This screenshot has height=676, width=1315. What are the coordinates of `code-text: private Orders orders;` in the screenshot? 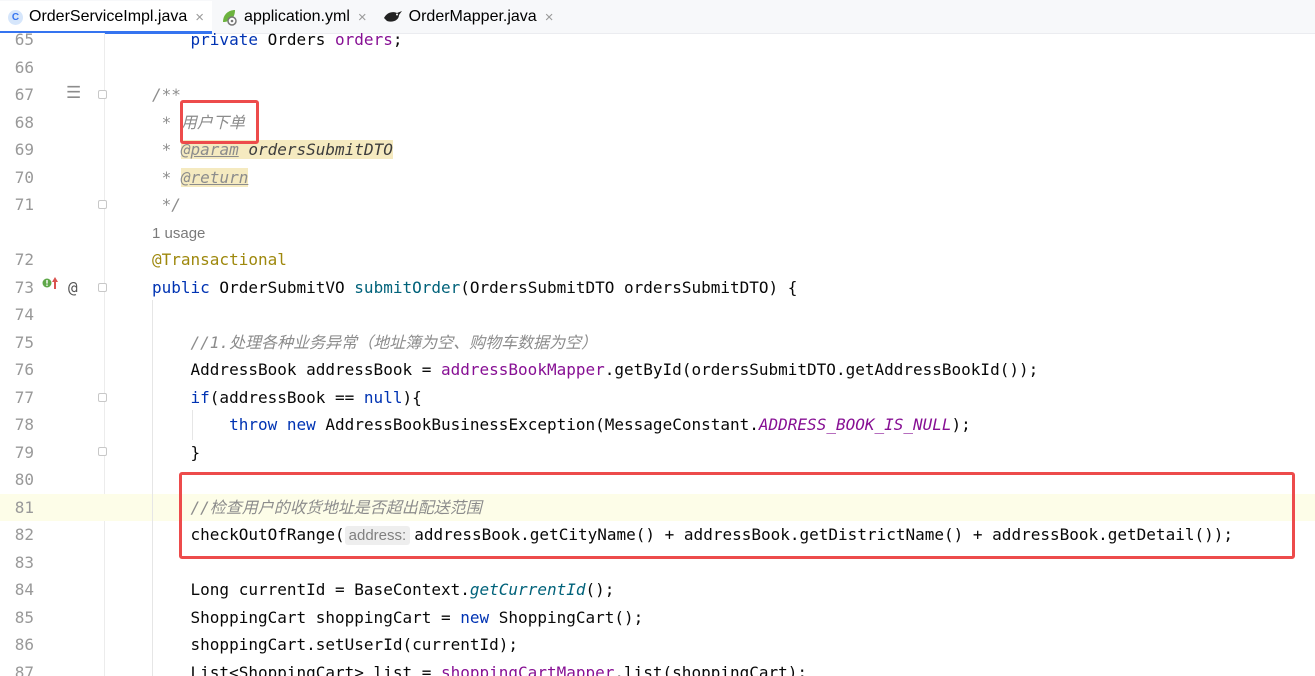 It's located at (277, 43).